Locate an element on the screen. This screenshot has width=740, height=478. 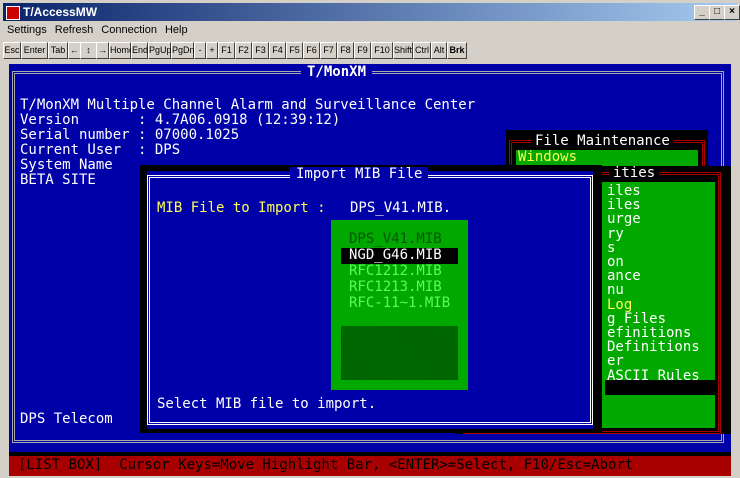
close-button: × is located at coordinates (732, 12).